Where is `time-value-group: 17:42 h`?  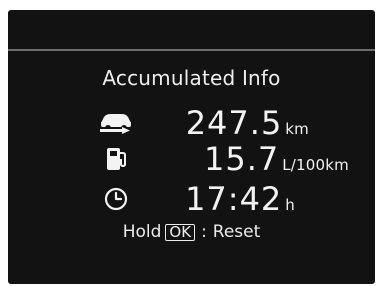 time-value-group: 17:42 h is located at coordinates (240, 199).